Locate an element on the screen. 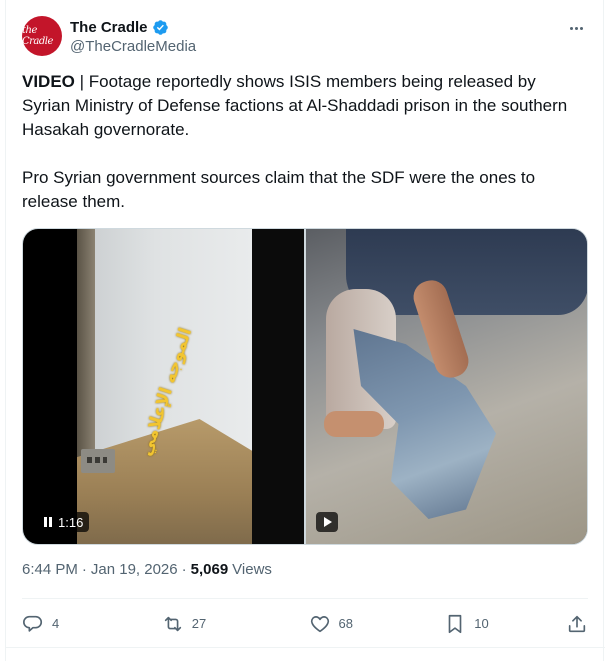 The image size is (608, 661). video-person-foot is located at coordinates (354, 424).